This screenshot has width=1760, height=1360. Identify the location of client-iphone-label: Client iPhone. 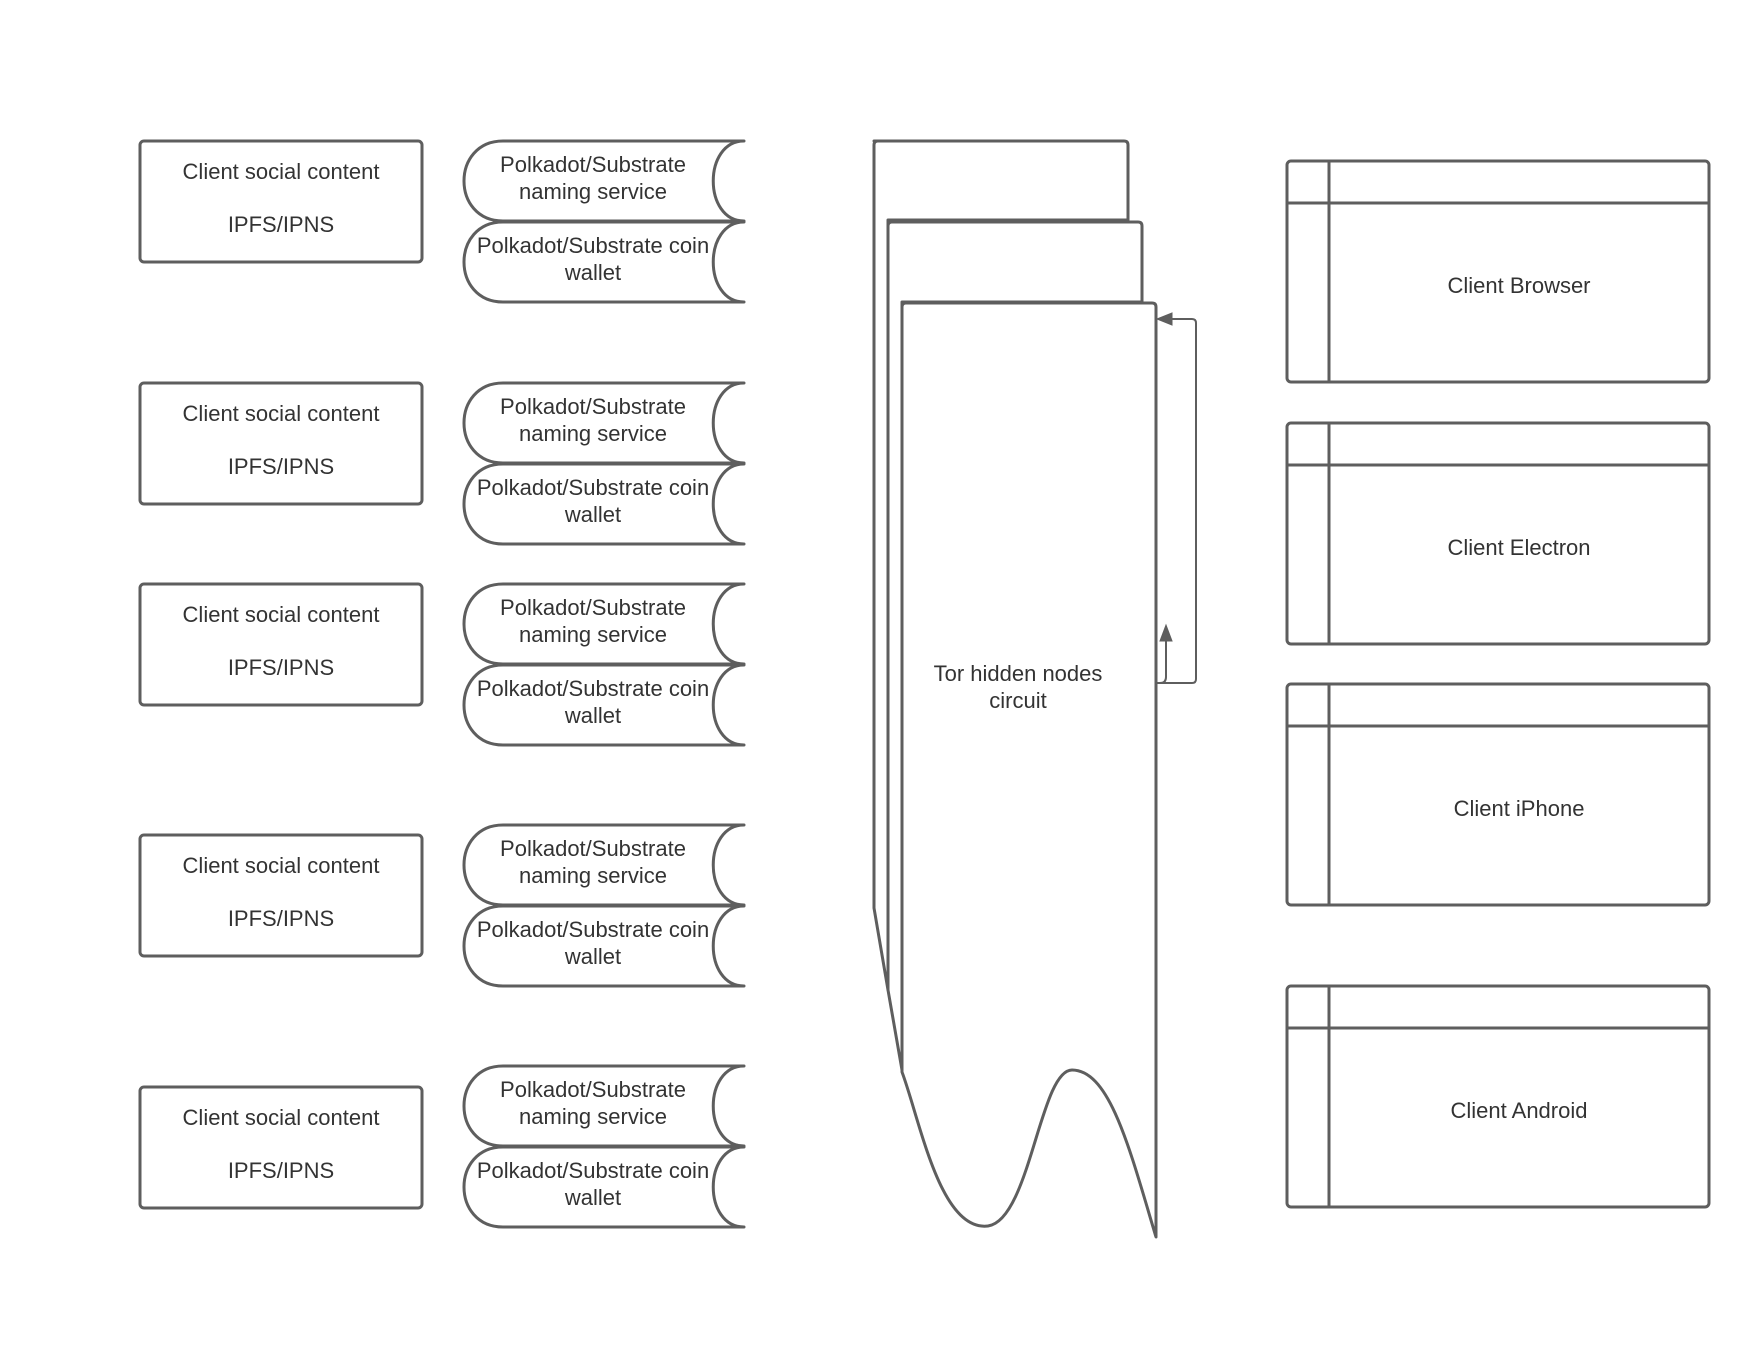
(1519, 808).